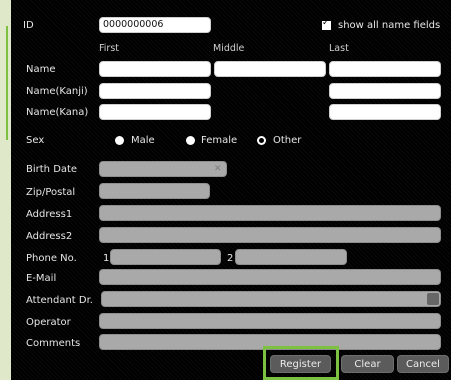  What do you see at coordinates (57, 91) in the screenshot?
I see `name-kanji-label: Name(Kanji)` at bounding box center [57, 91].